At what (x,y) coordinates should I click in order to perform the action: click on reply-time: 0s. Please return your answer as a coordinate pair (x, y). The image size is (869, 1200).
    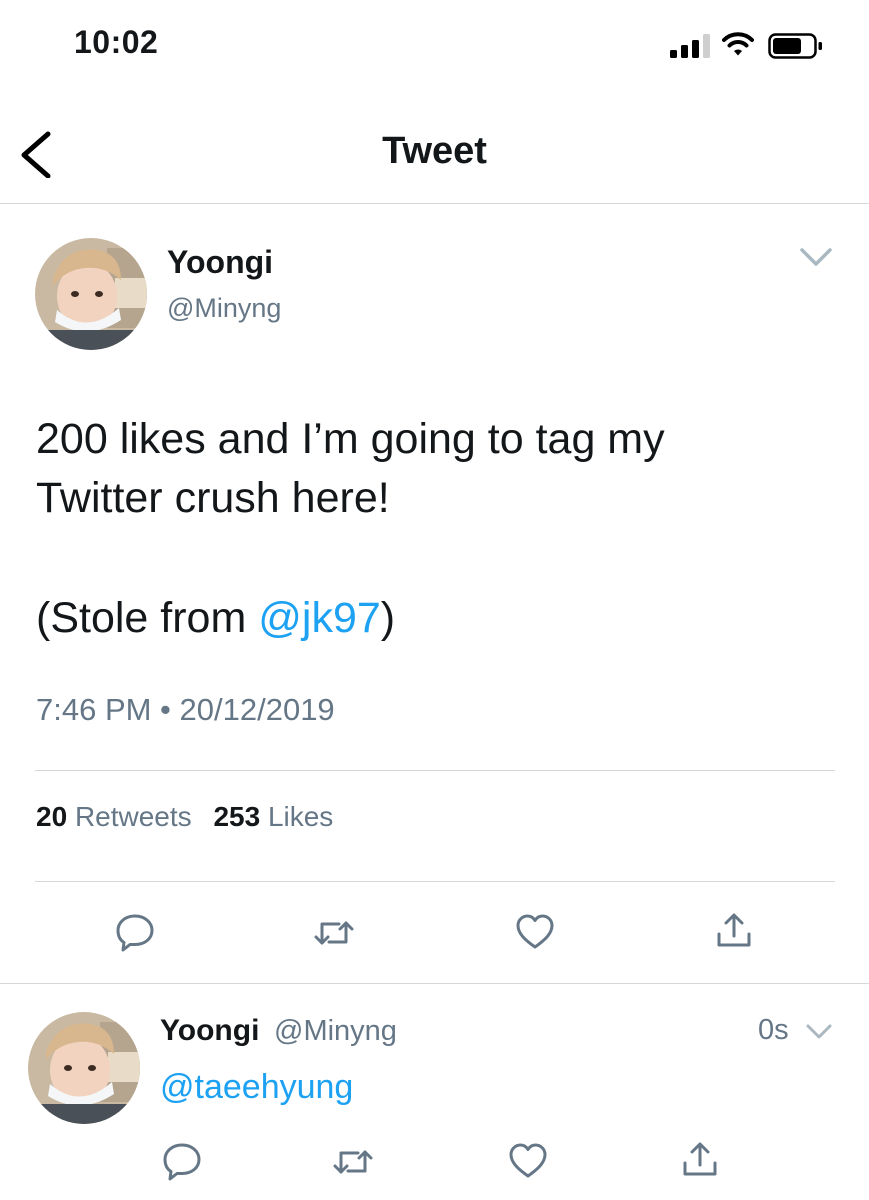
    Looking at the image, I should click on (773, 1030).